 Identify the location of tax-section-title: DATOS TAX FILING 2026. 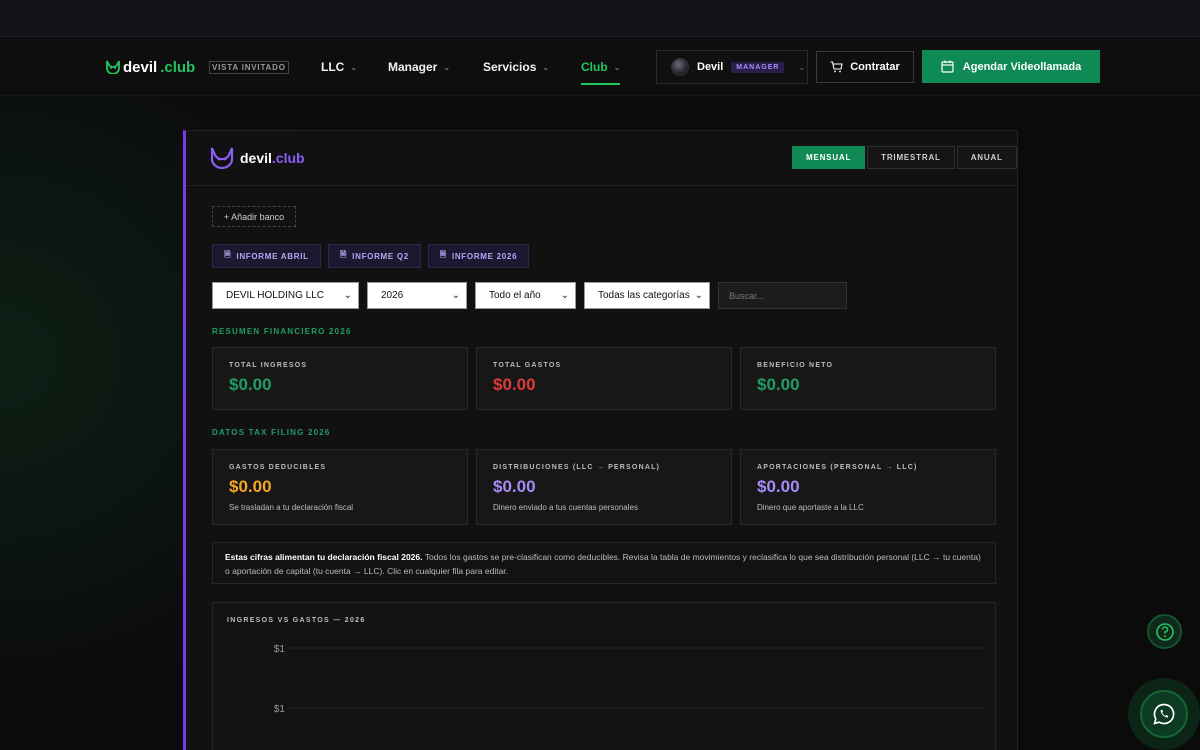
(271, 432).